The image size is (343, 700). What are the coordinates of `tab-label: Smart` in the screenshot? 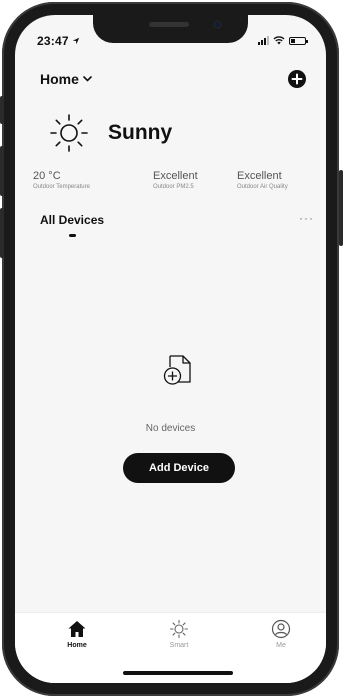 It's located at (179, 645).